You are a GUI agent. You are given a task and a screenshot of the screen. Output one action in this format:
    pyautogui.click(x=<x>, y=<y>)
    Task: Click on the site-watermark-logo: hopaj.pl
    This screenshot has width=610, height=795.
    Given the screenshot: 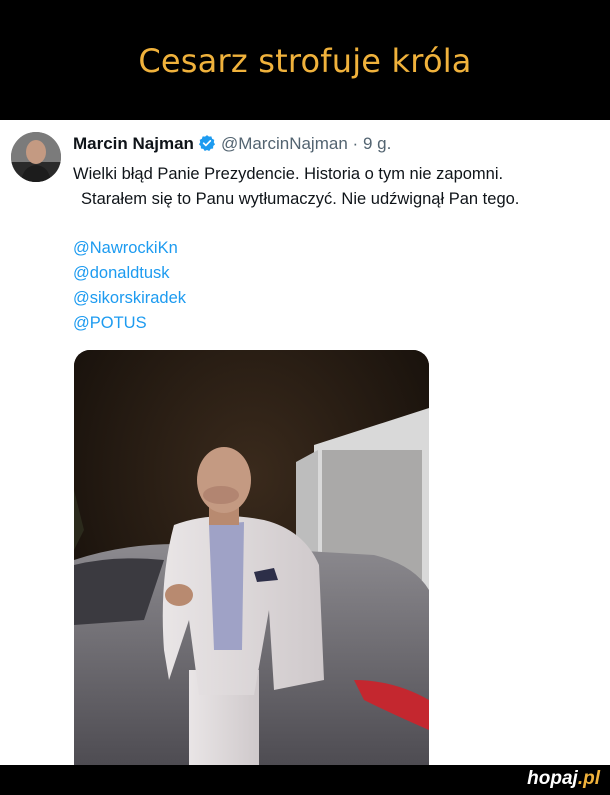 What is the action you would take?
    pyautogui.click(x=563, y=779)
    